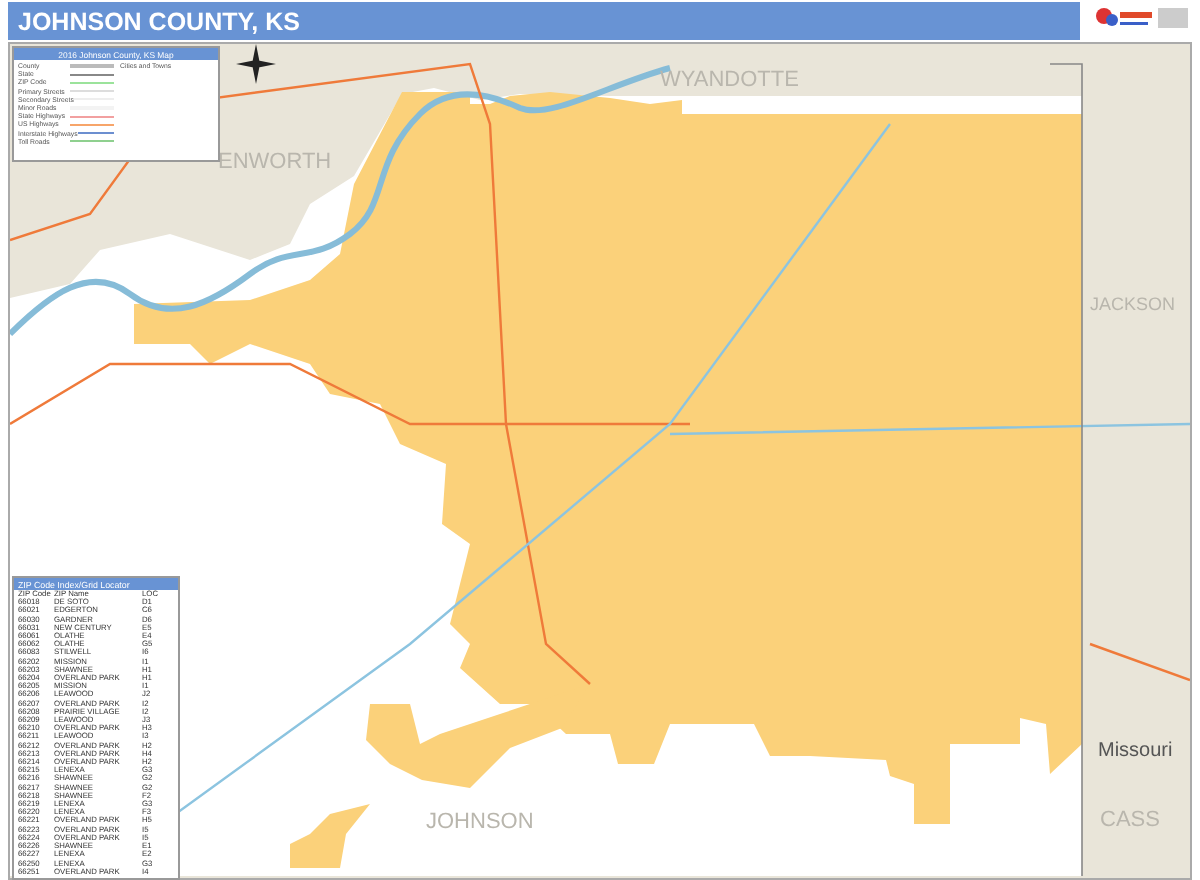  Describe the element at coordinates (480, 822) in the screenshot. I see `county-label: JOHNSON` at that location.